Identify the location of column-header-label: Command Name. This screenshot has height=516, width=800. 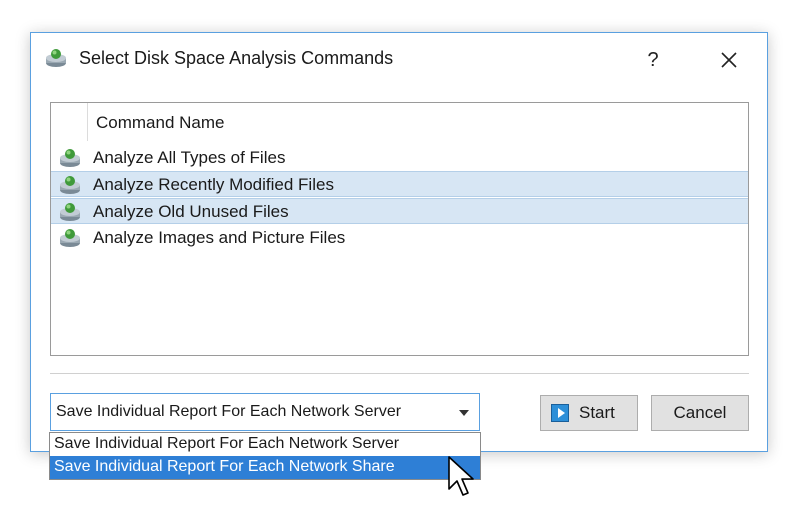
(160, 122).